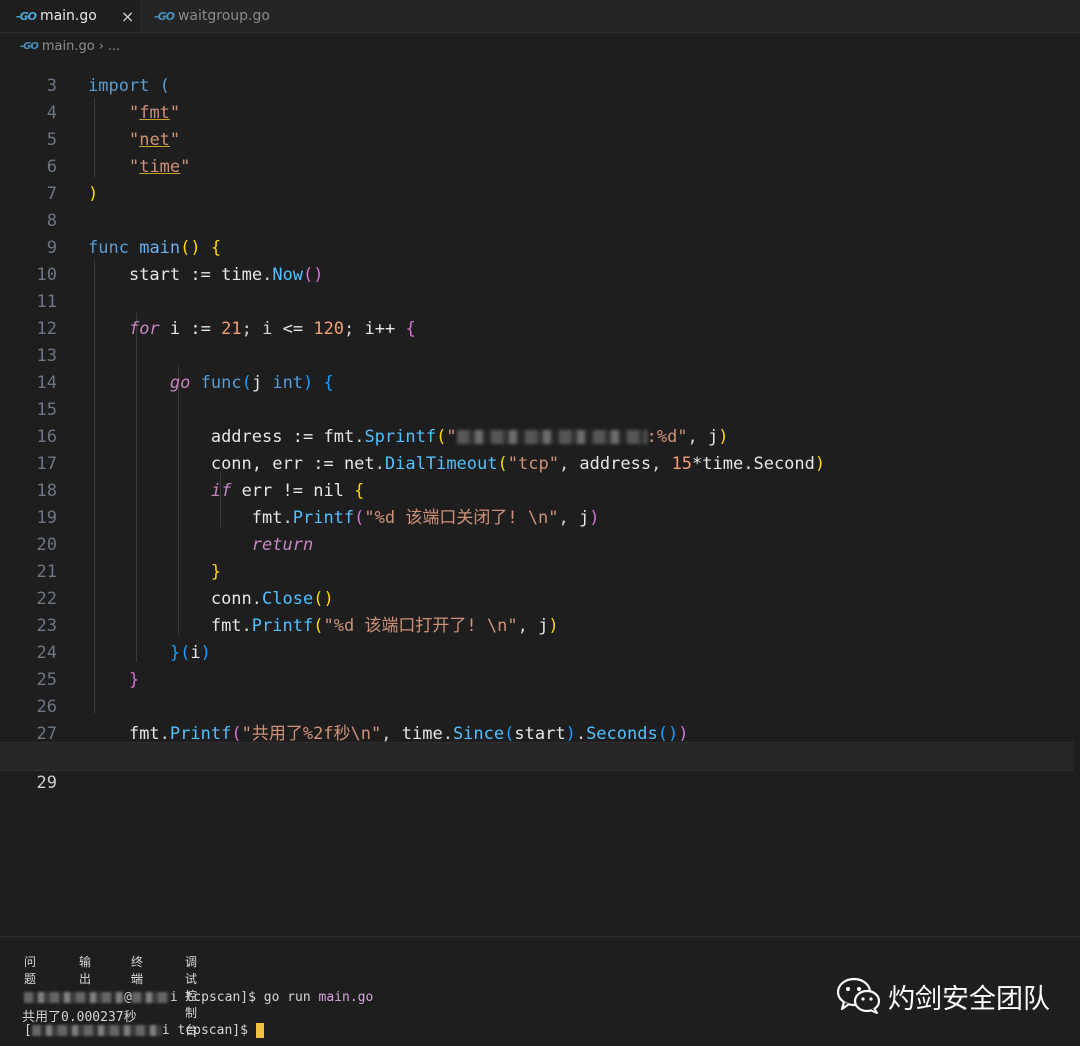 This screenshot has height=1046, width=1080. I want to click on close-icon: ×, so click(127, 16).